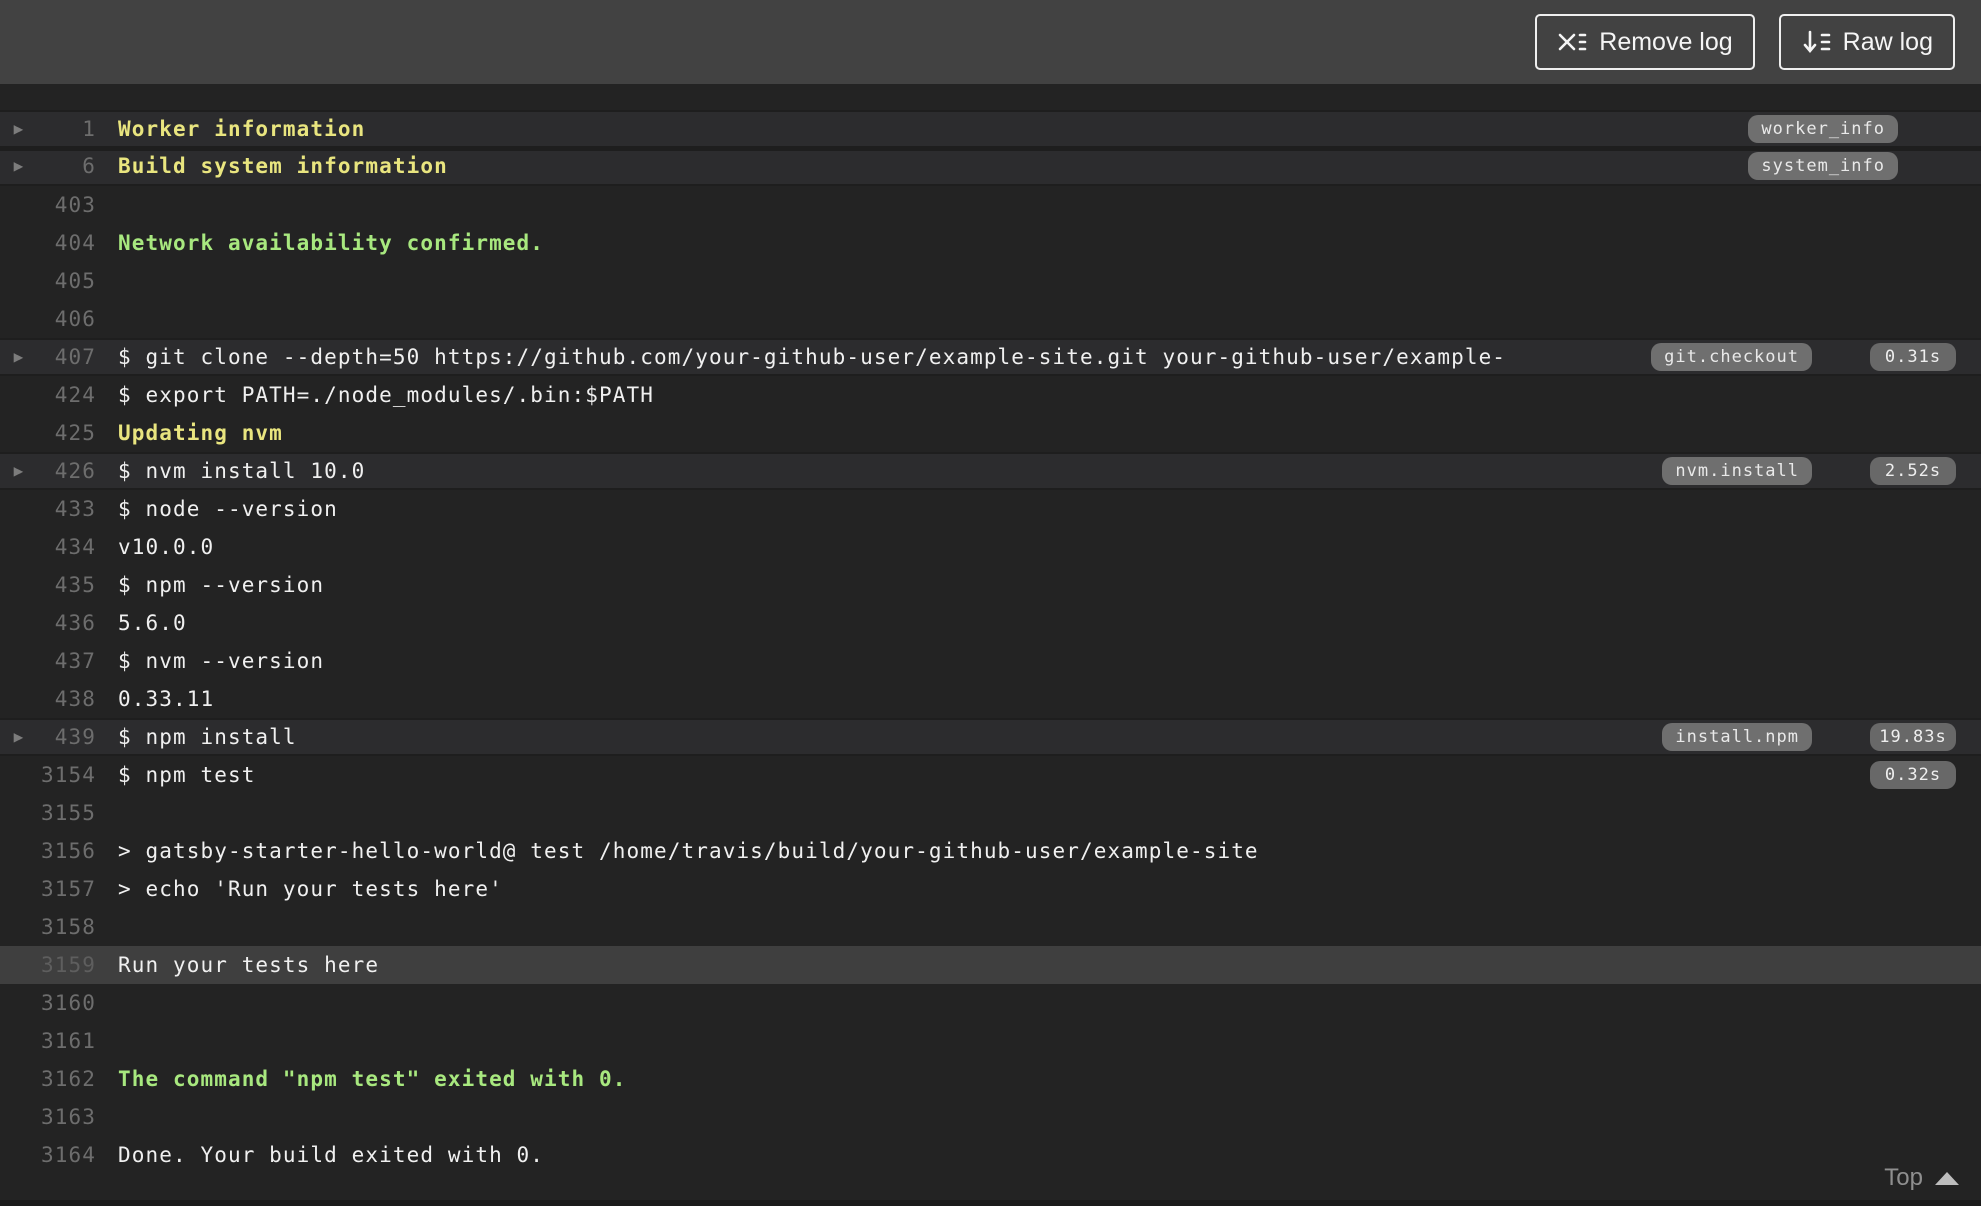 The image size is (1981, 1206). I want to click on remove-log-button: Remove log, so click(1645, 42).